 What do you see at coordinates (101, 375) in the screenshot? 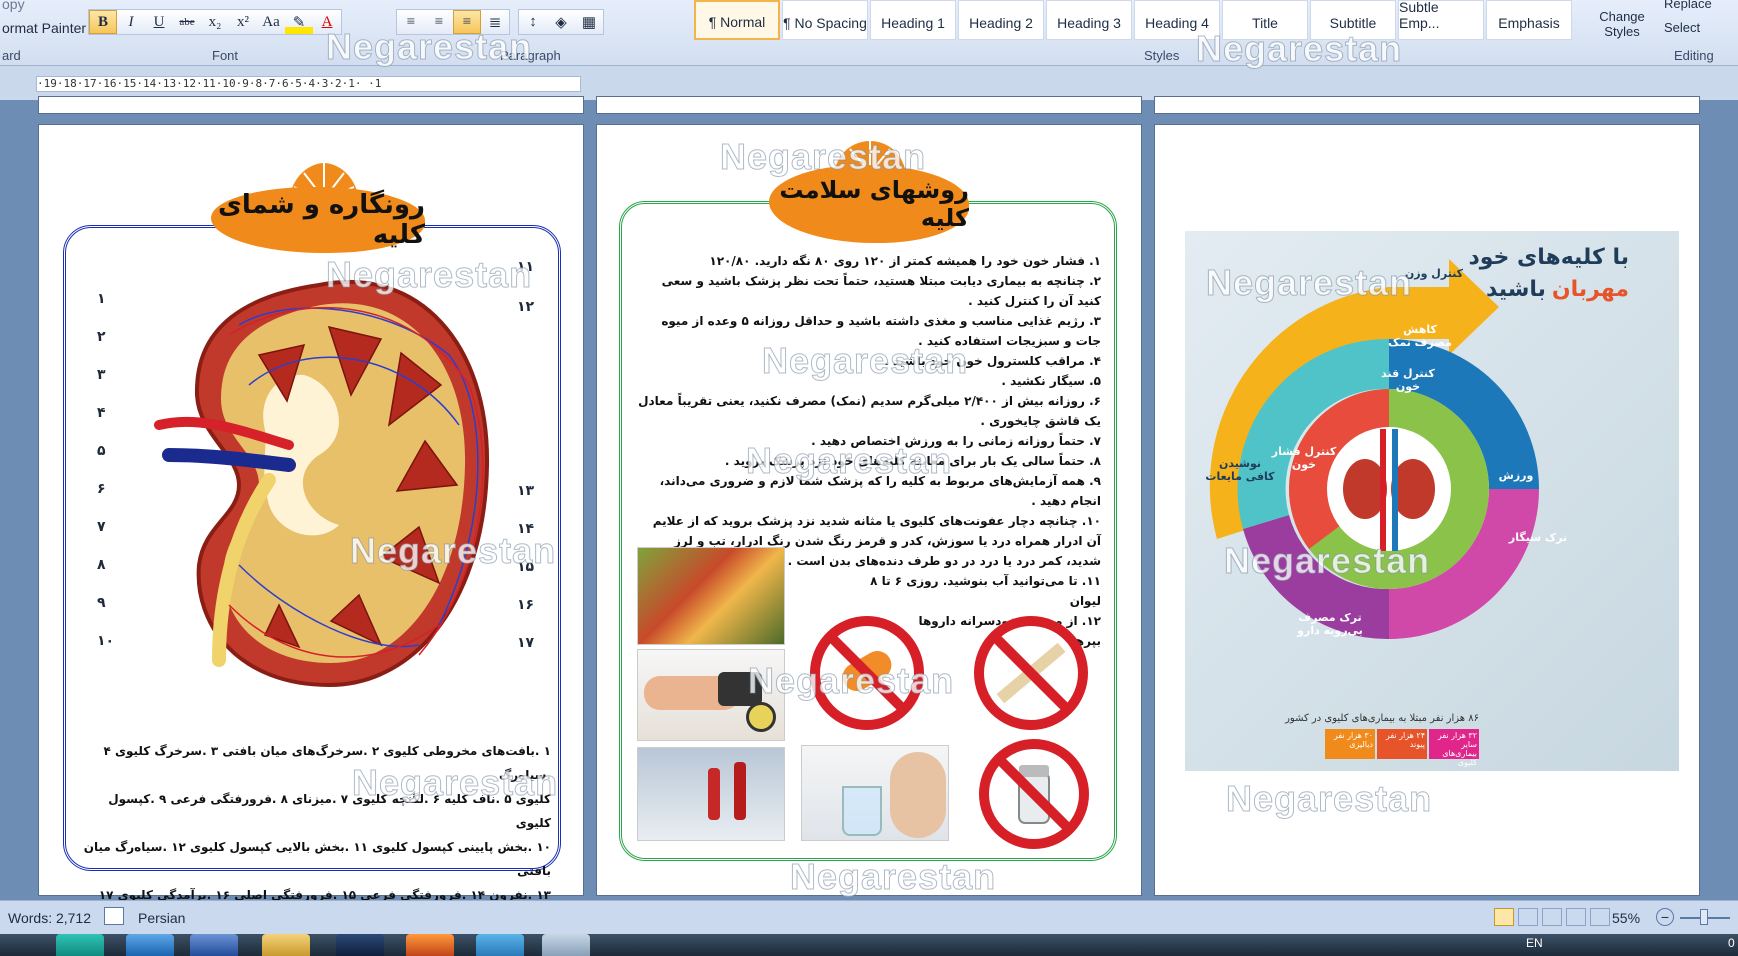
I see `callout-number: ۳` at bounding box center [101, 375].